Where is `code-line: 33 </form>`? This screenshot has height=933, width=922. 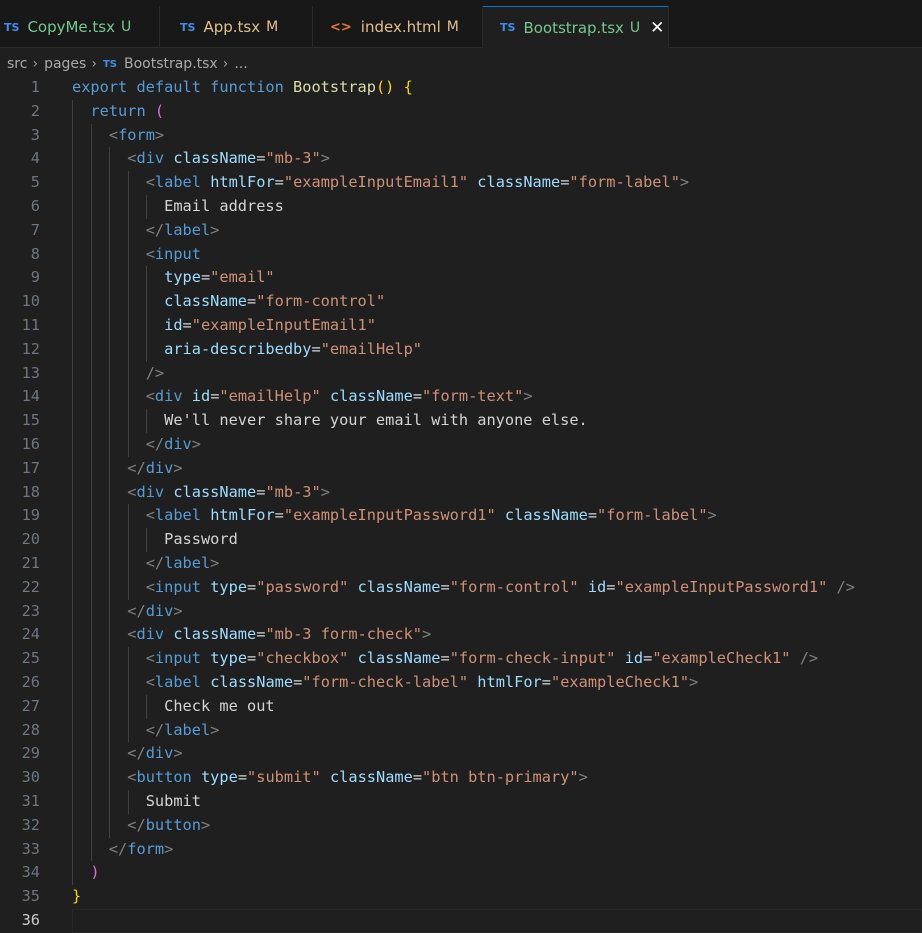 code-line: 33 </form> is located at coordinates (461, 849).